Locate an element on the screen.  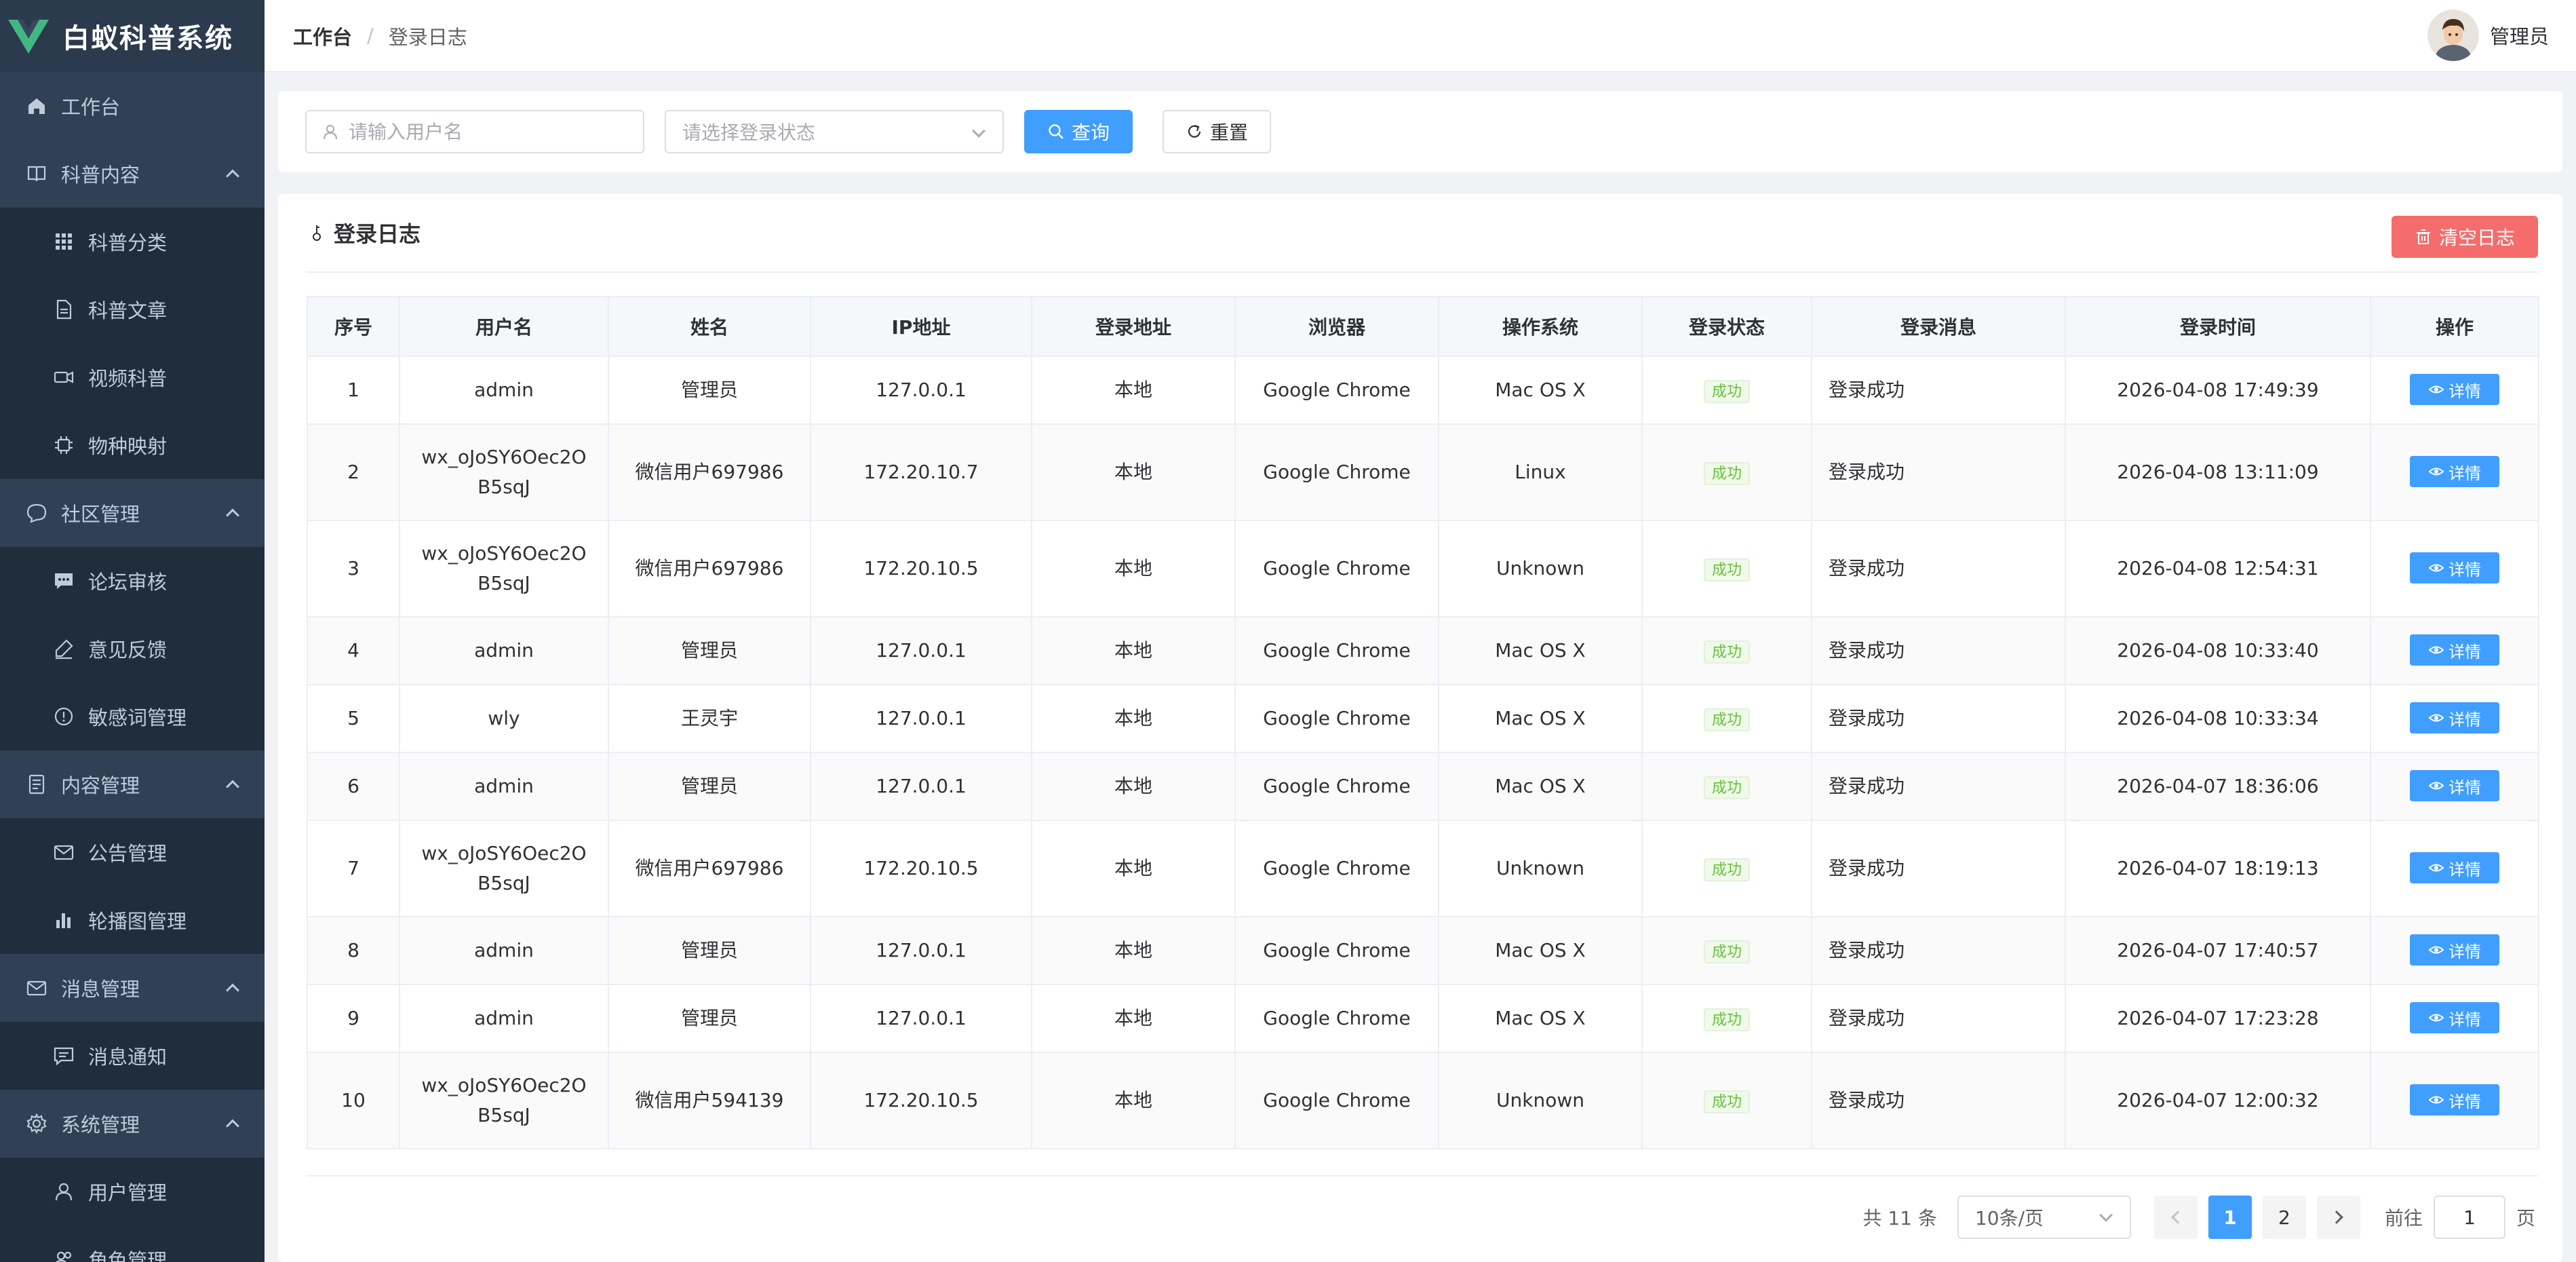
cell-time: 2026-04-07 17:23:28 is located at coordinates (2218, 1019).